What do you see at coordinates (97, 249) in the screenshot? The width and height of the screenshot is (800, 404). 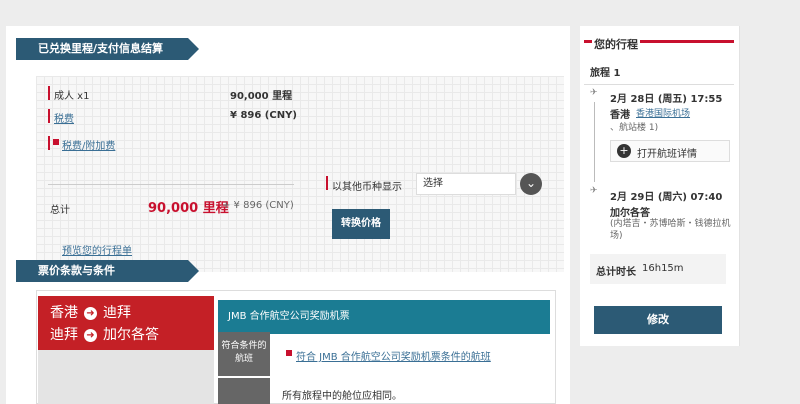 I see `itinerary-preview-link: 预览您的行程单` at bounding box center [97, 249].